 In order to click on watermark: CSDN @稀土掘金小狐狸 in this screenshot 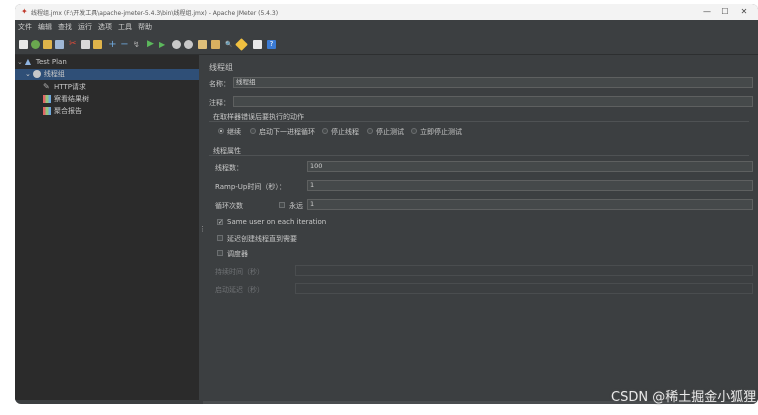, I will do `click(684, 397)`.